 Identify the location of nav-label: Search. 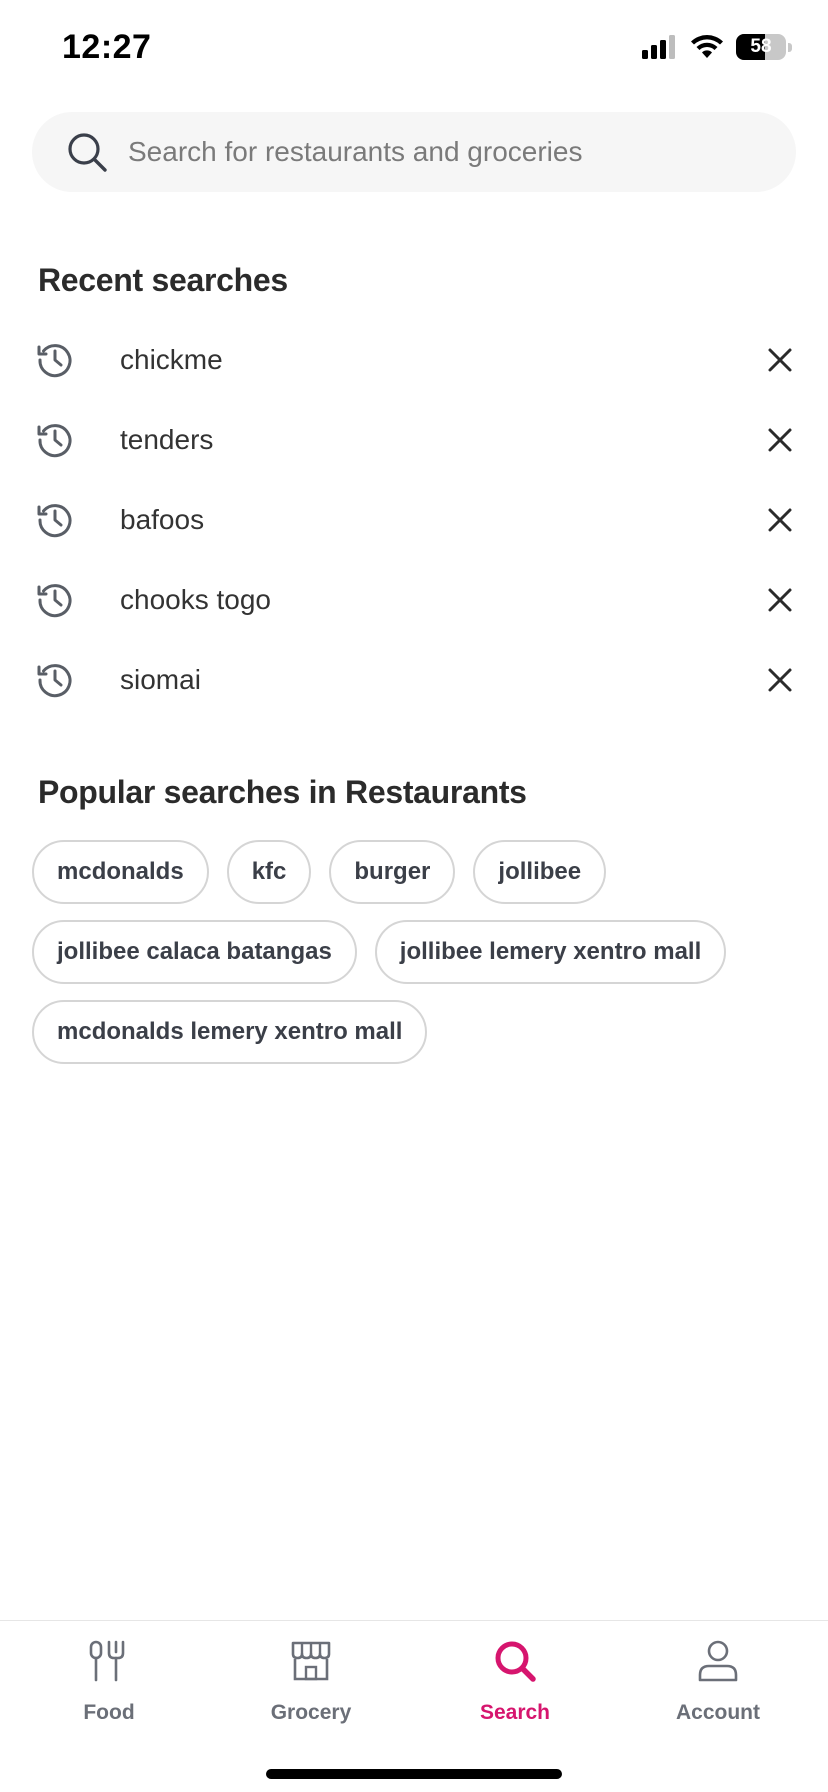
(515, 1712).